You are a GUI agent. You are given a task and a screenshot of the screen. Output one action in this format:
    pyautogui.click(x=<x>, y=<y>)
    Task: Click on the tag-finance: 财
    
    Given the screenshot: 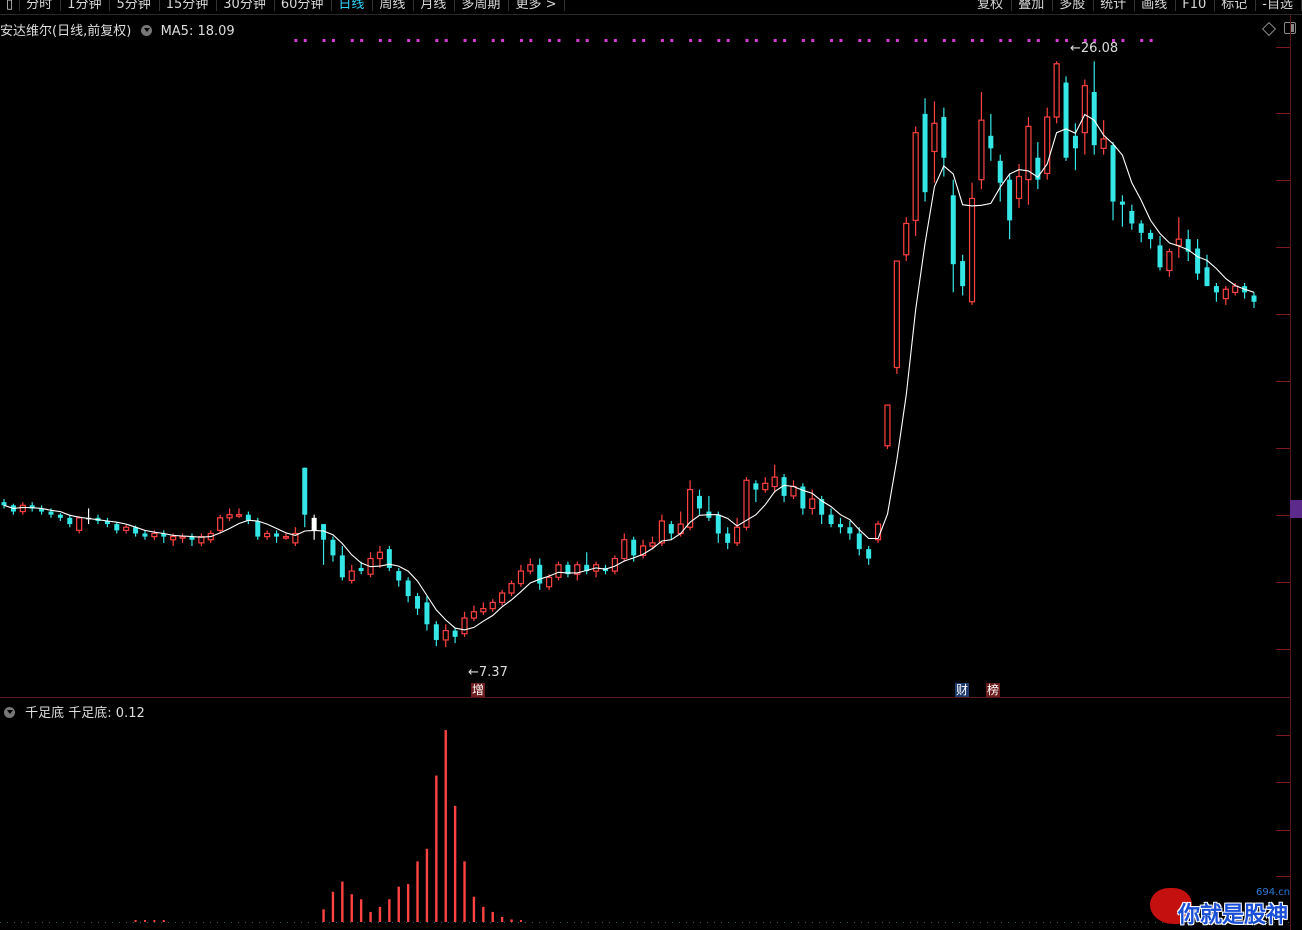 What is the action you would take?
    pyautogui.click(x=962, y=690)
    